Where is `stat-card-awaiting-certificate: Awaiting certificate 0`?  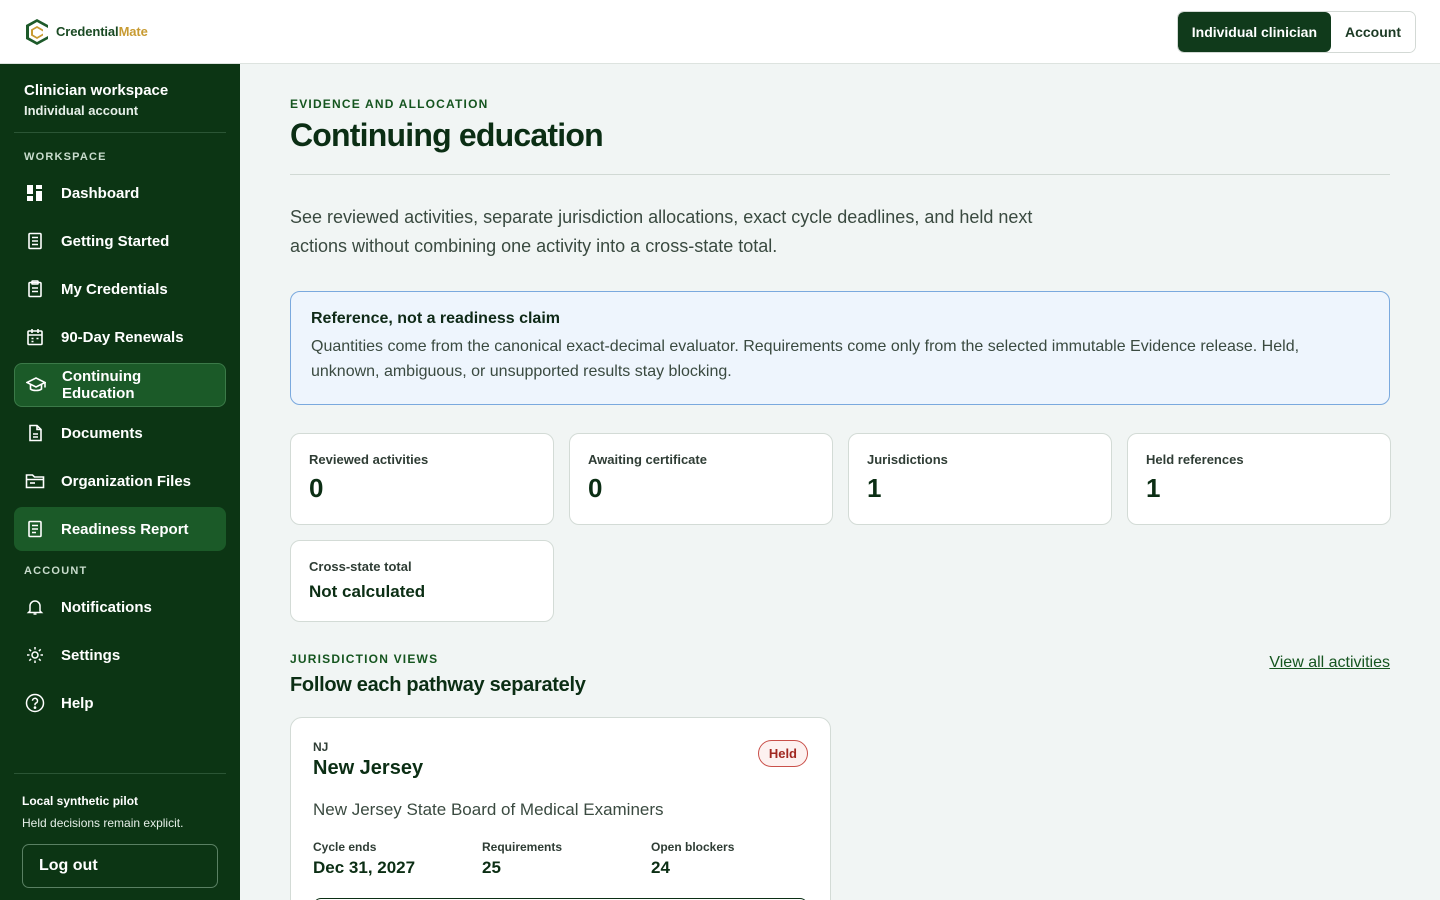 stat-card-awaiting-certificate: Awaiting certificate 0 is located at coordinates (701, 479).